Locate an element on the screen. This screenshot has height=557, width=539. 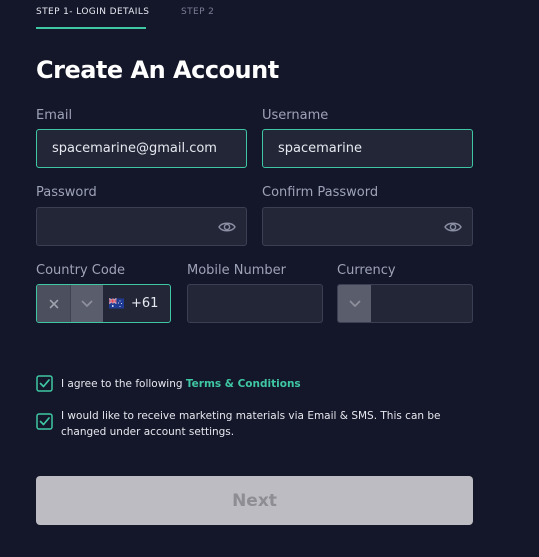
clear-button is located at coordinates (53, 303).